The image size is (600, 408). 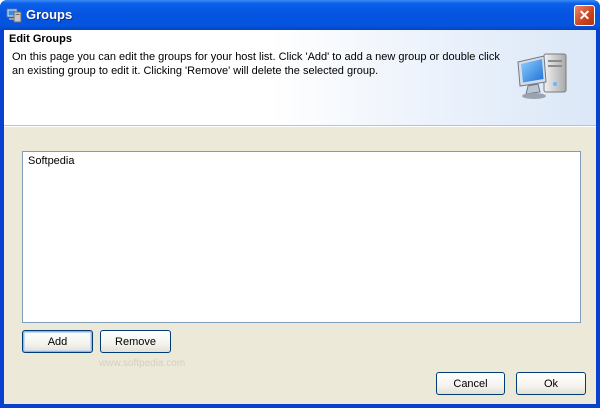 What do you see at coordinates (142, 363) in the screenshot?
I see `watermark-text: www.softpedia.com` at bounding box center [142, 363].